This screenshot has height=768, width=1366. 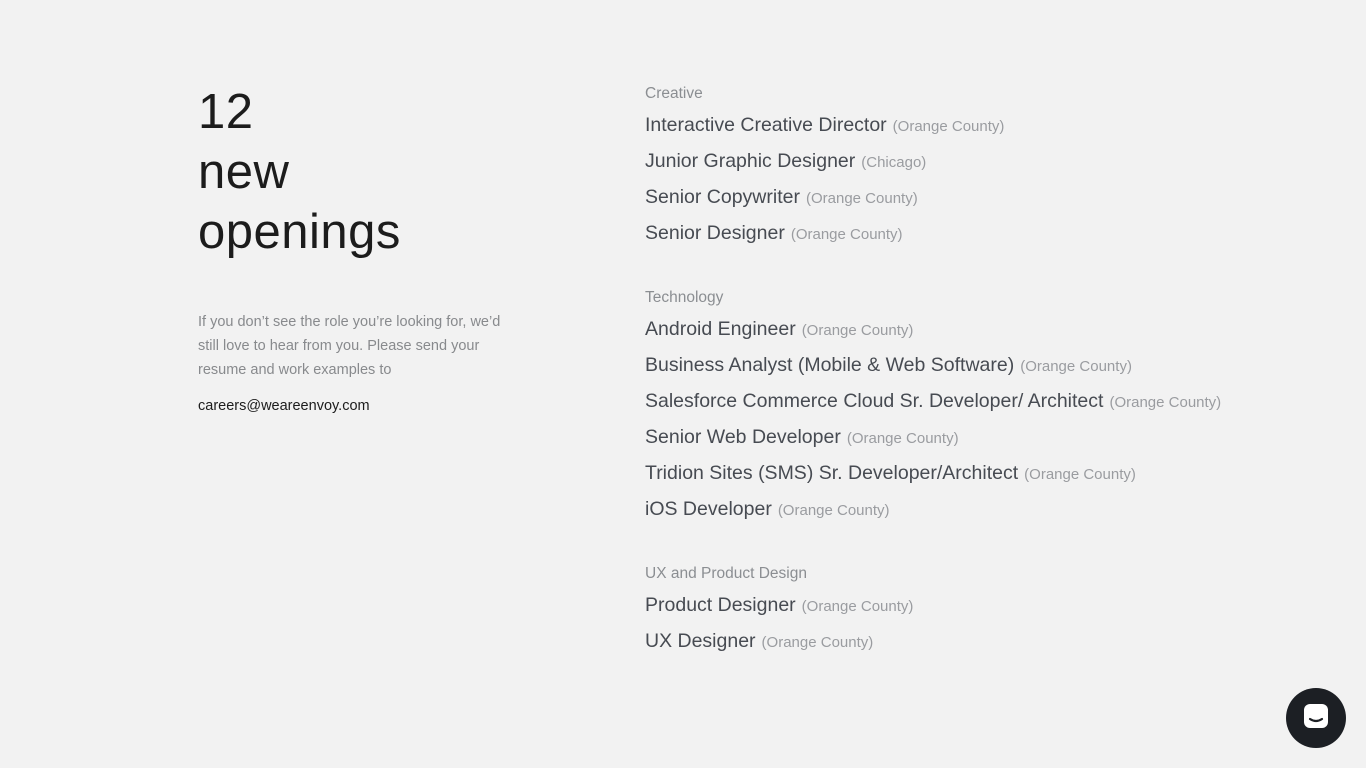 I want to click on job-link: UX Designer (Orange County), so click(x=935, y=642).